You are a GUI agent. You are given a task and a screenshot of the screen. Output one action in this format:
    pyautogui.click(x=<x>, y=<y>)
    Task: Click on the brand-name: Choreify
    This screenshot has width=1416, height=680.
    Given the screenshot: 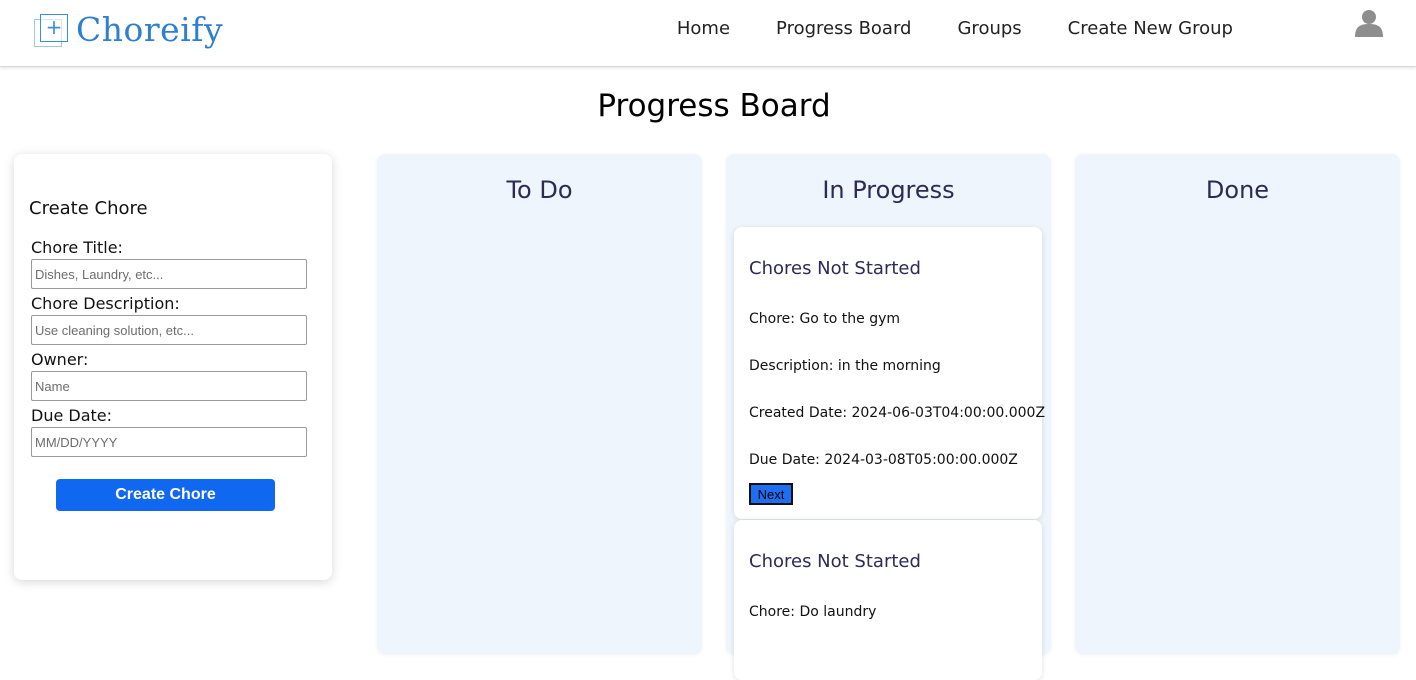 What is the action you would take?
    pyautogui.click(x=150, y=29)
    